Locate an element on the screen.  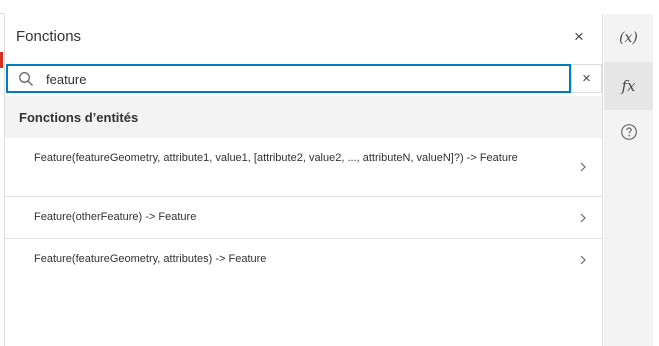
function-signature: Feature(otherFeature) -> Feature is located at coordinates (115, 217).